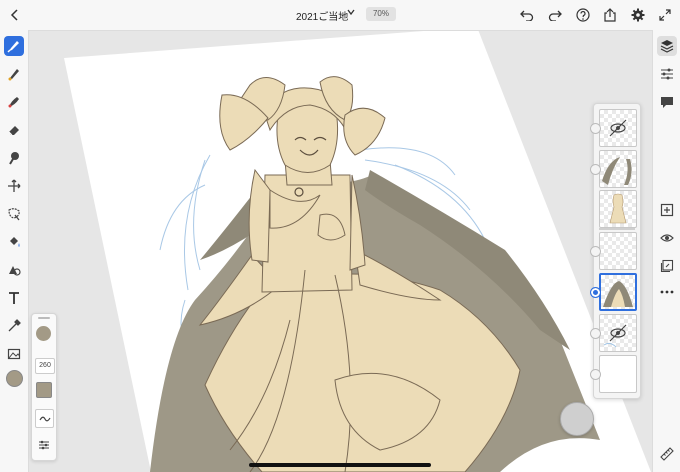 This screenshot has width=680, height=472. Describe the element at coordinates (14, 158) in the screenshot. I see `smudge-icon` at that location.